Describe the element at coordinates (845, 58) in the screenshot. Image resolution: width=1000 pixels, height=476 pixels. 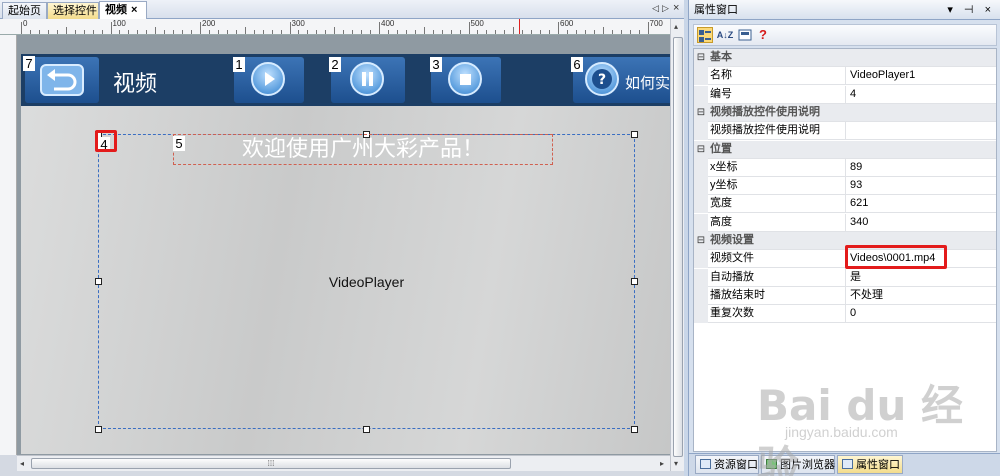
I see `property-category: ⊟ 基本` at that location.